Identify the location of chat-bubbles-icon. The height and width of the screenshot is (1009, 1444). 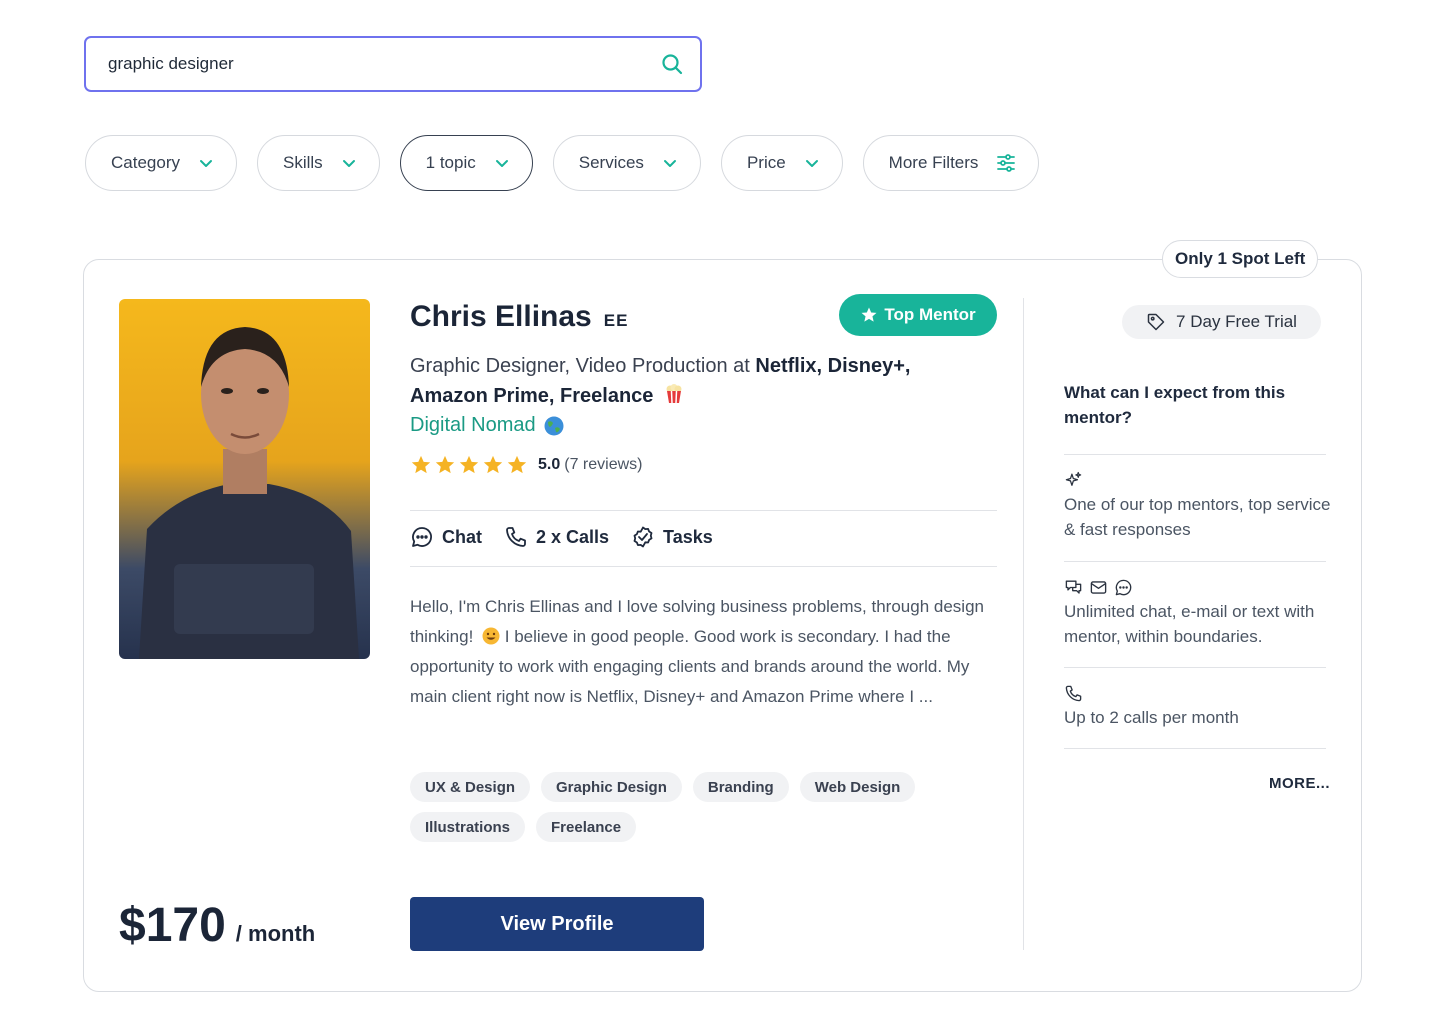
(1073, 586).